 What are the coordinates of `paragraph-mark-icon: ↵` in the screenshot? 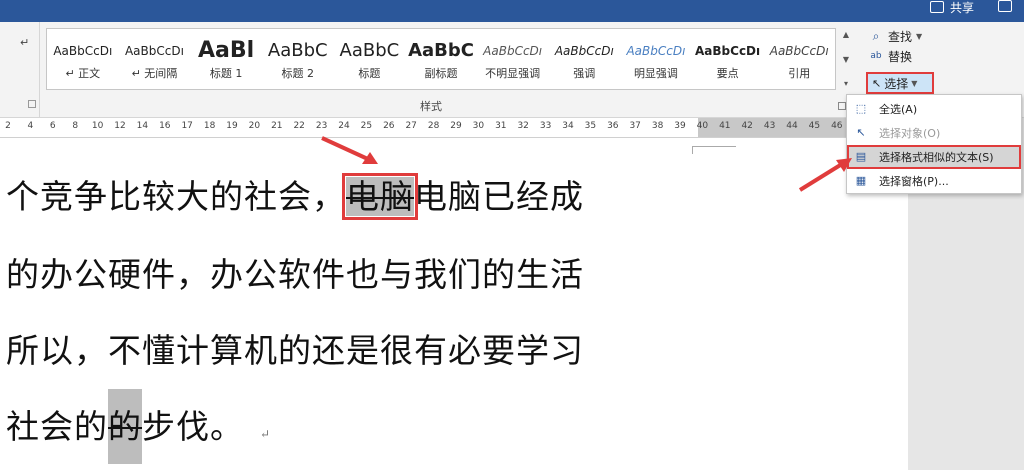 It's located at (24, 42).